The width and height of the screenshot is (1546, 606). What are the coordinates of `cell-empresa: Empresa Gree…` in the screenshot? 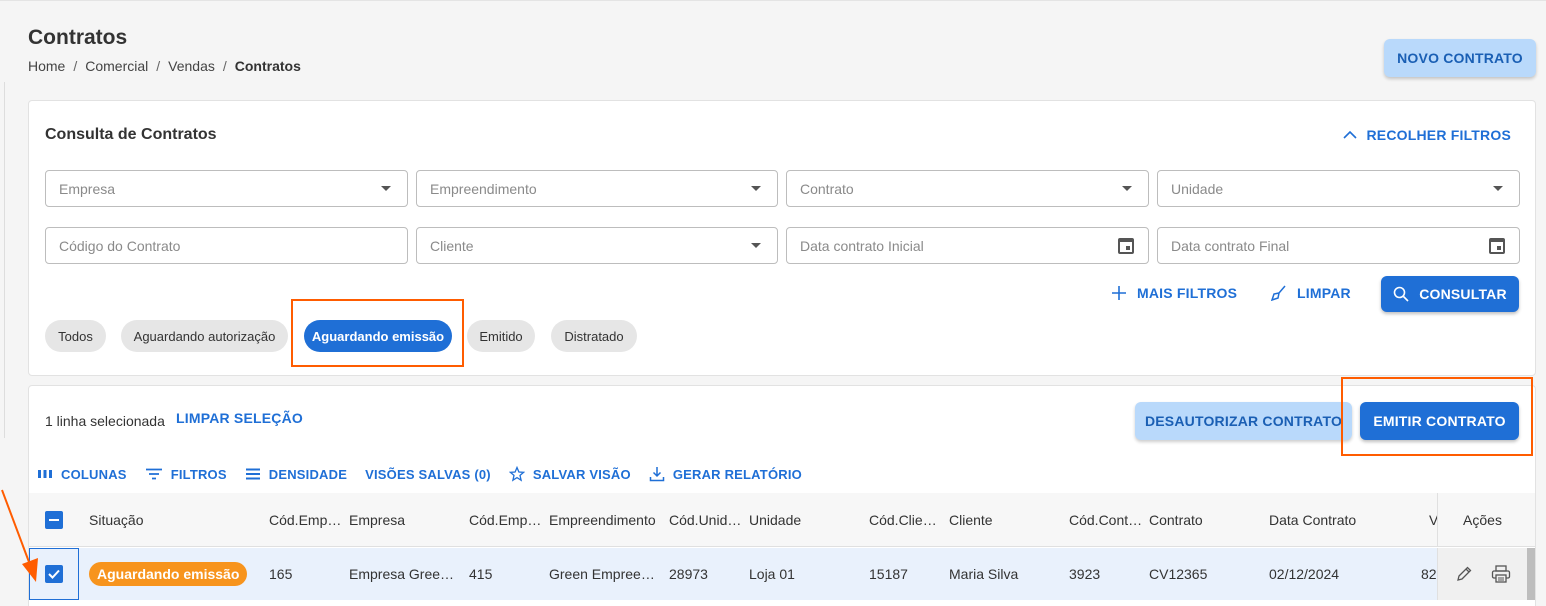 It's located at (402, 574).